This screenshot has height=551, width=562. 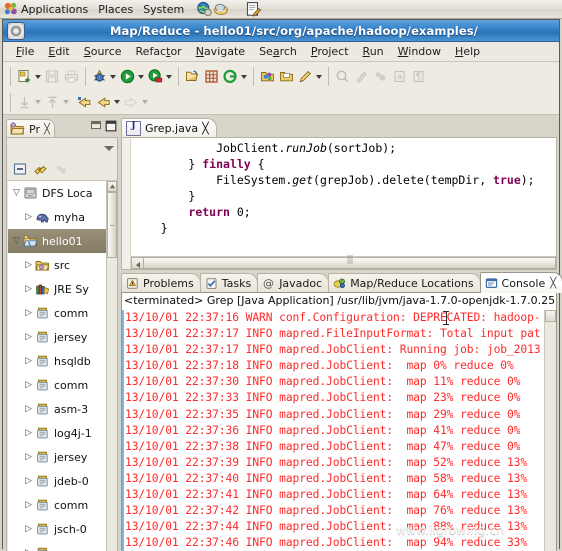 What do you see at coordinates (278, 51) in the screenshot?
I see `menu-search: Search` at bounding box center [278, 51].